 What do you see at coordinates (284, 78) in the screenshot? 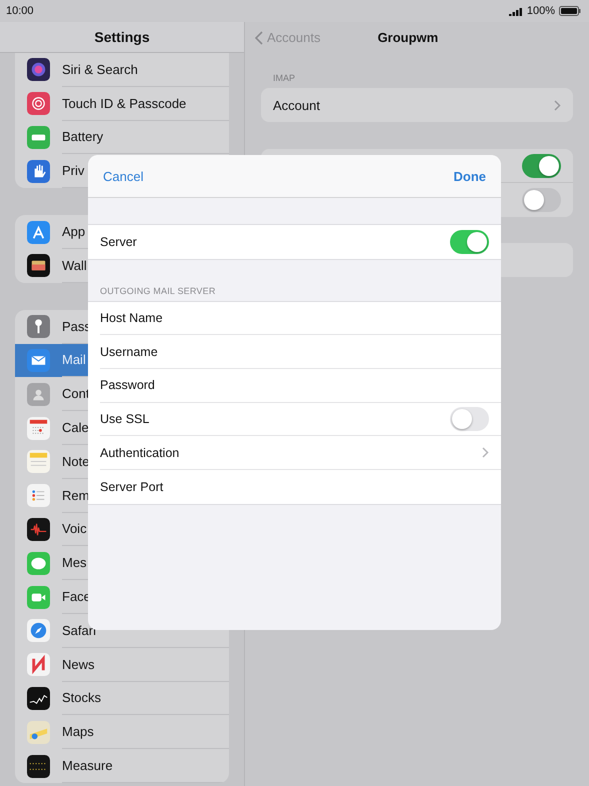
I see `section-header: IMAP` at bounding box center [284, 78].